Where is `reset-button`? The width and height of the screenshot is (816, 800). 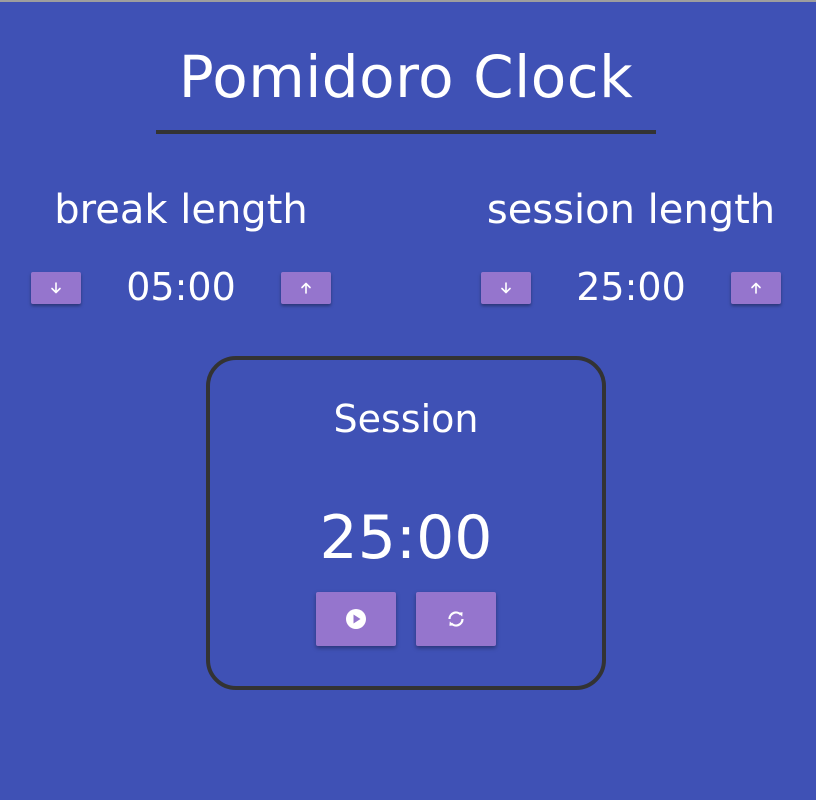
reset-button is located at coordinates (456, 619).